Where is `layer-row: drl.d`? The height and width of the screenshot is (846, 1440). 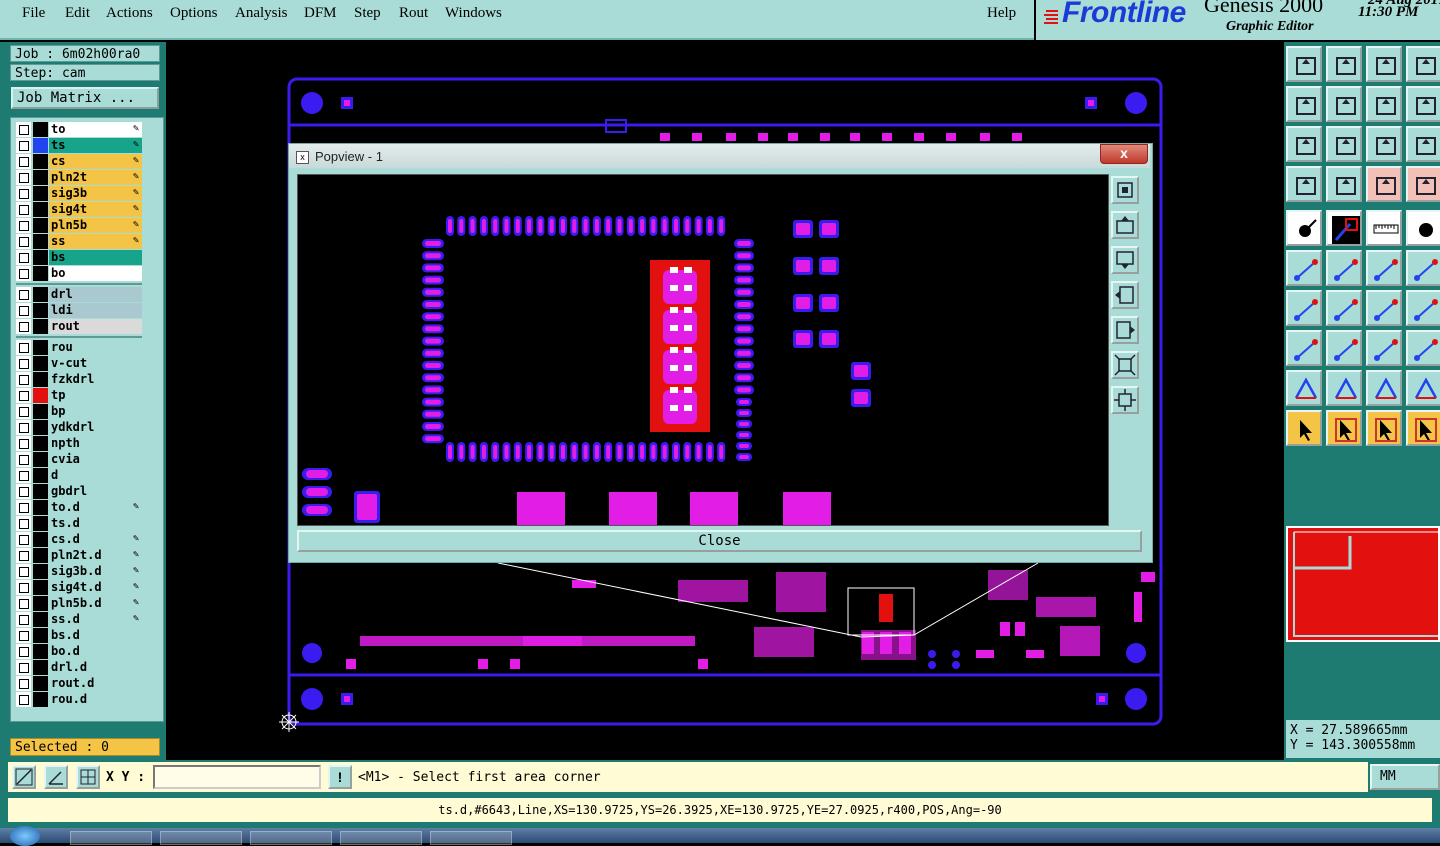
layer-row: drl.d is located at coordinates (79, 667).